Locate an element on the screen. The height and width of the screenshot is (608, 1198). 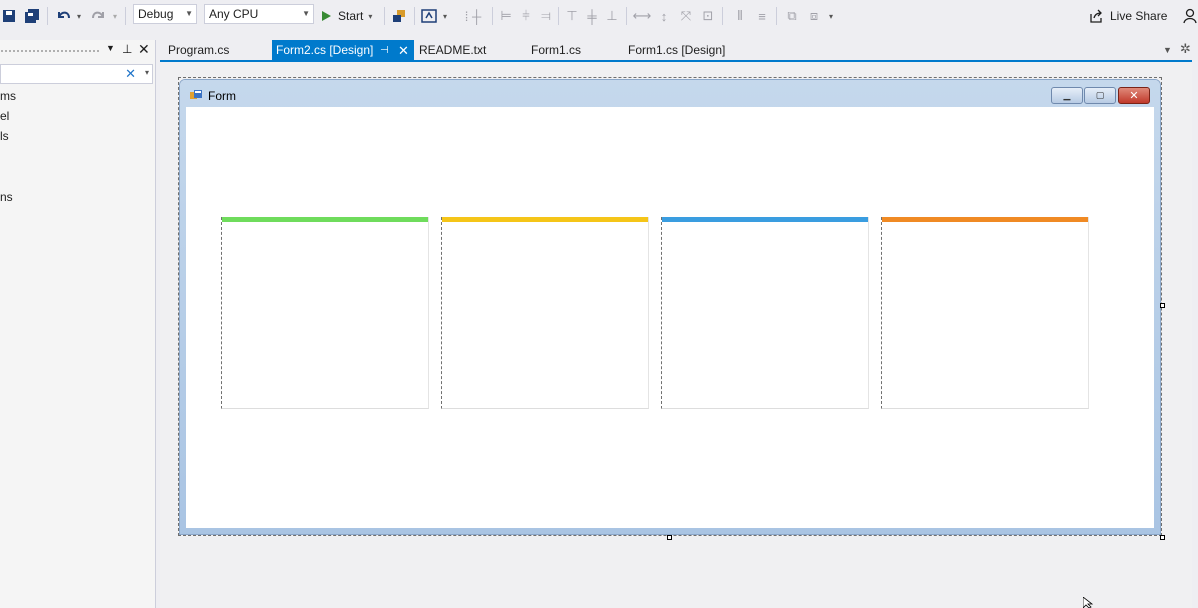
panel-header: ▼ ⊥ ✕ is located at coordinates (77, 51).